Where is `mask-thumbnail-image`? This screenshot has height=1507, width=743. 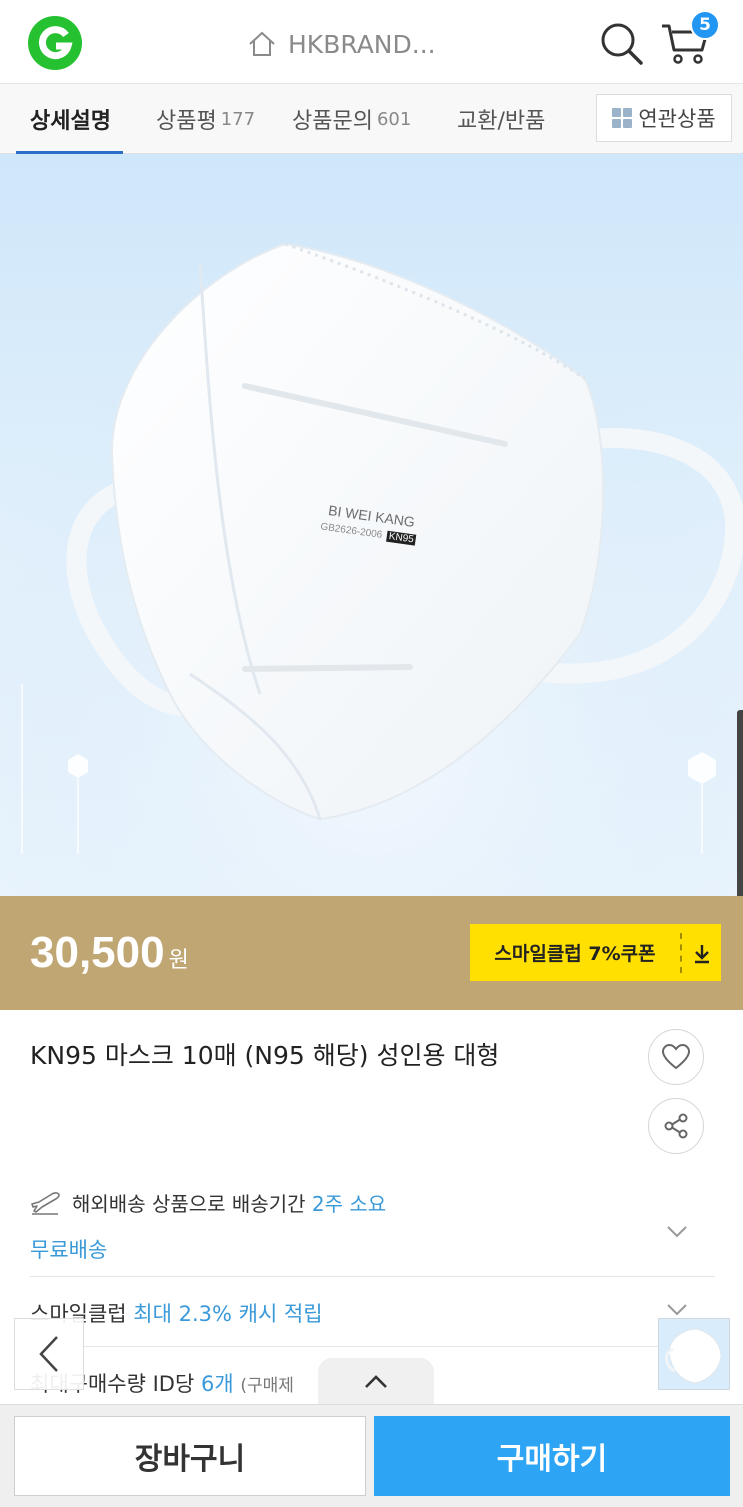
mask-thumbnail-image is located at coordinates (693, 1356).